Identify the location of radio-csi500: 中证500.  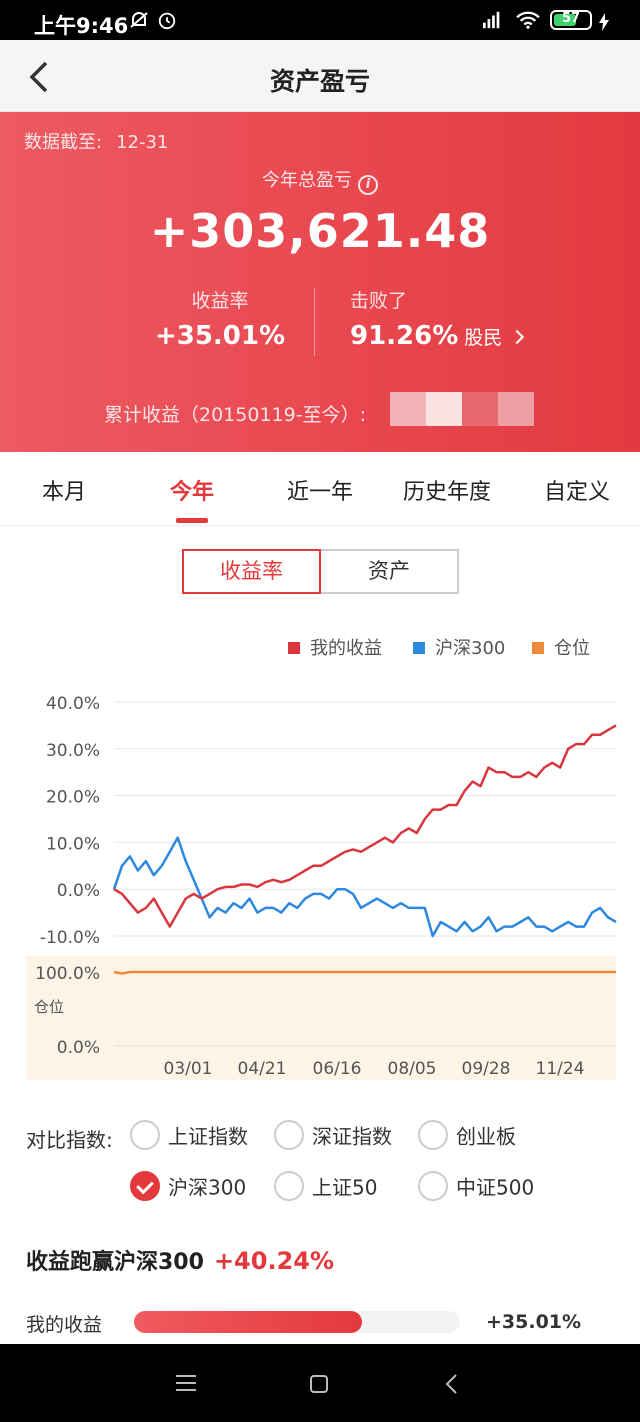
(476, 1186).